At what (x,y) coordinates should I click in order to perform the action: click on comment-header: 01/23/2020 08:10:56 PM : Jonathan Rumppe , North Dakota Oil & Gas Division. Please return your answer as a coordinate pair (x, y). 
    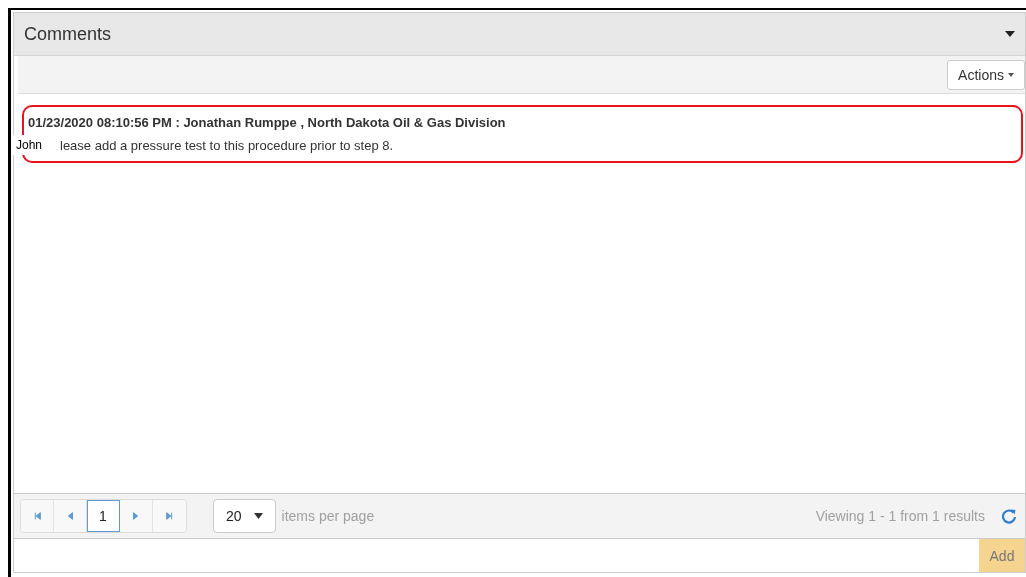
    Looking at the image, I should click on (267, 122).